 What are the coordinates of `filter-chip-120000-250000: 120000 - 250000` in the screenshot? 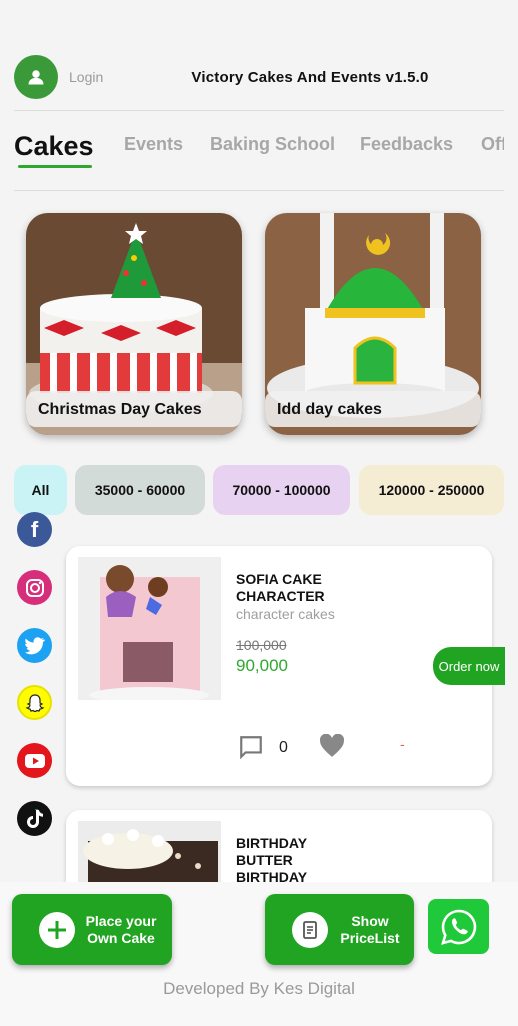 It's located at (431, 490).